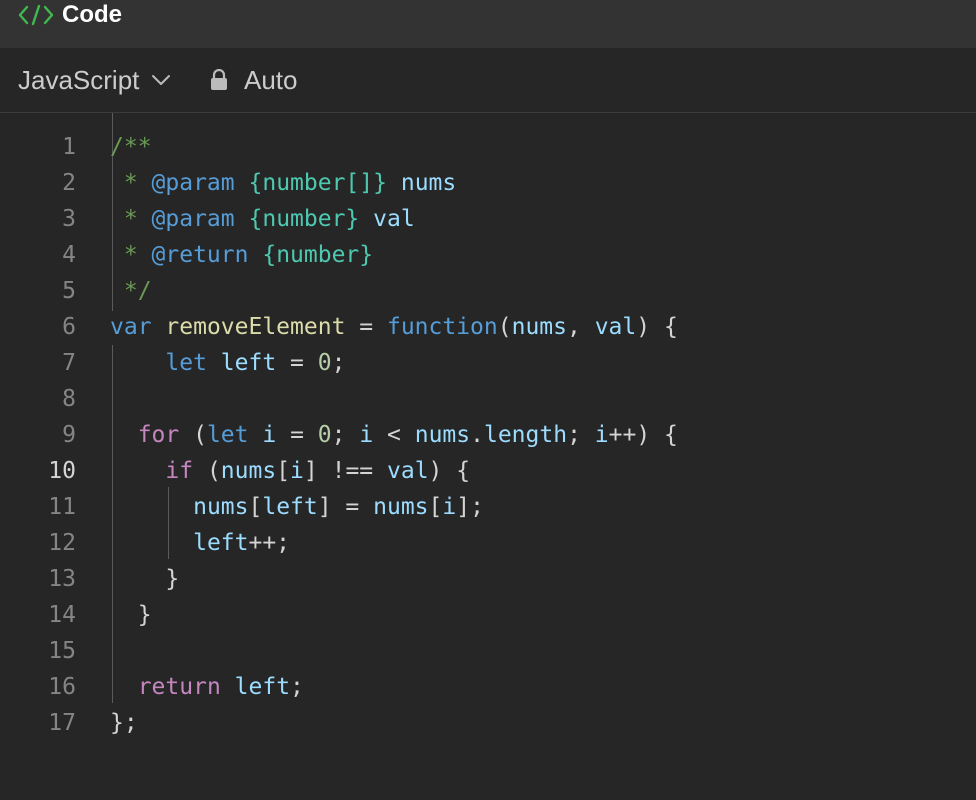 This screenshot has width=976, height=800. I want to click on chevron-down-icon, so click(161, 80).